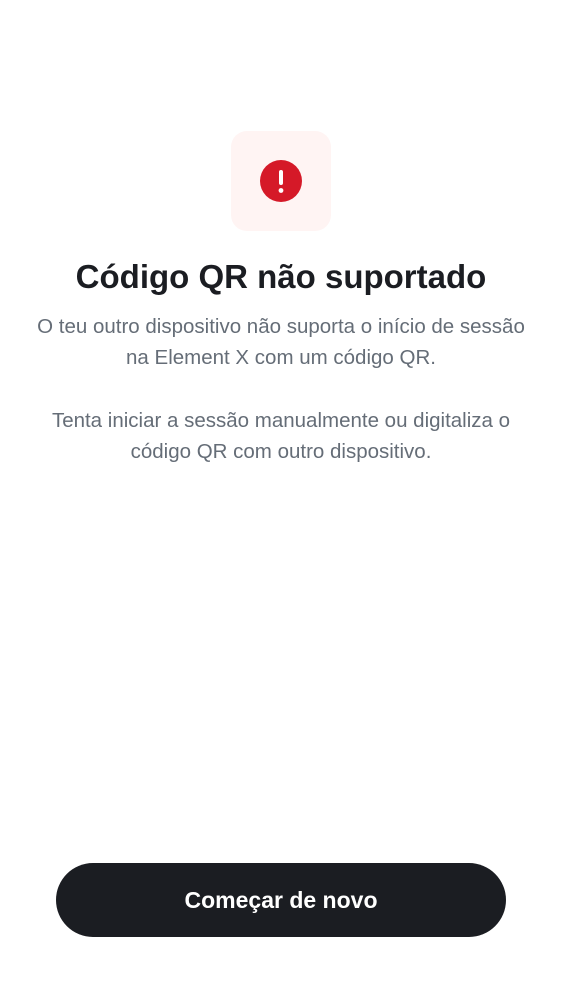  I want to click on page-title: Código QR não suportado, so click(281, 276).